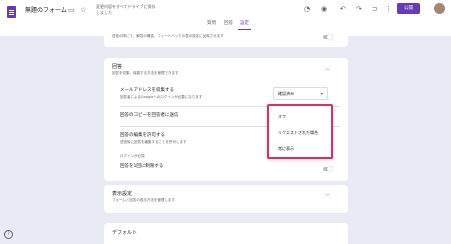 This screenshot has height=244, width=451. I want to click on redo-icon: ↷, so click(359, 9).